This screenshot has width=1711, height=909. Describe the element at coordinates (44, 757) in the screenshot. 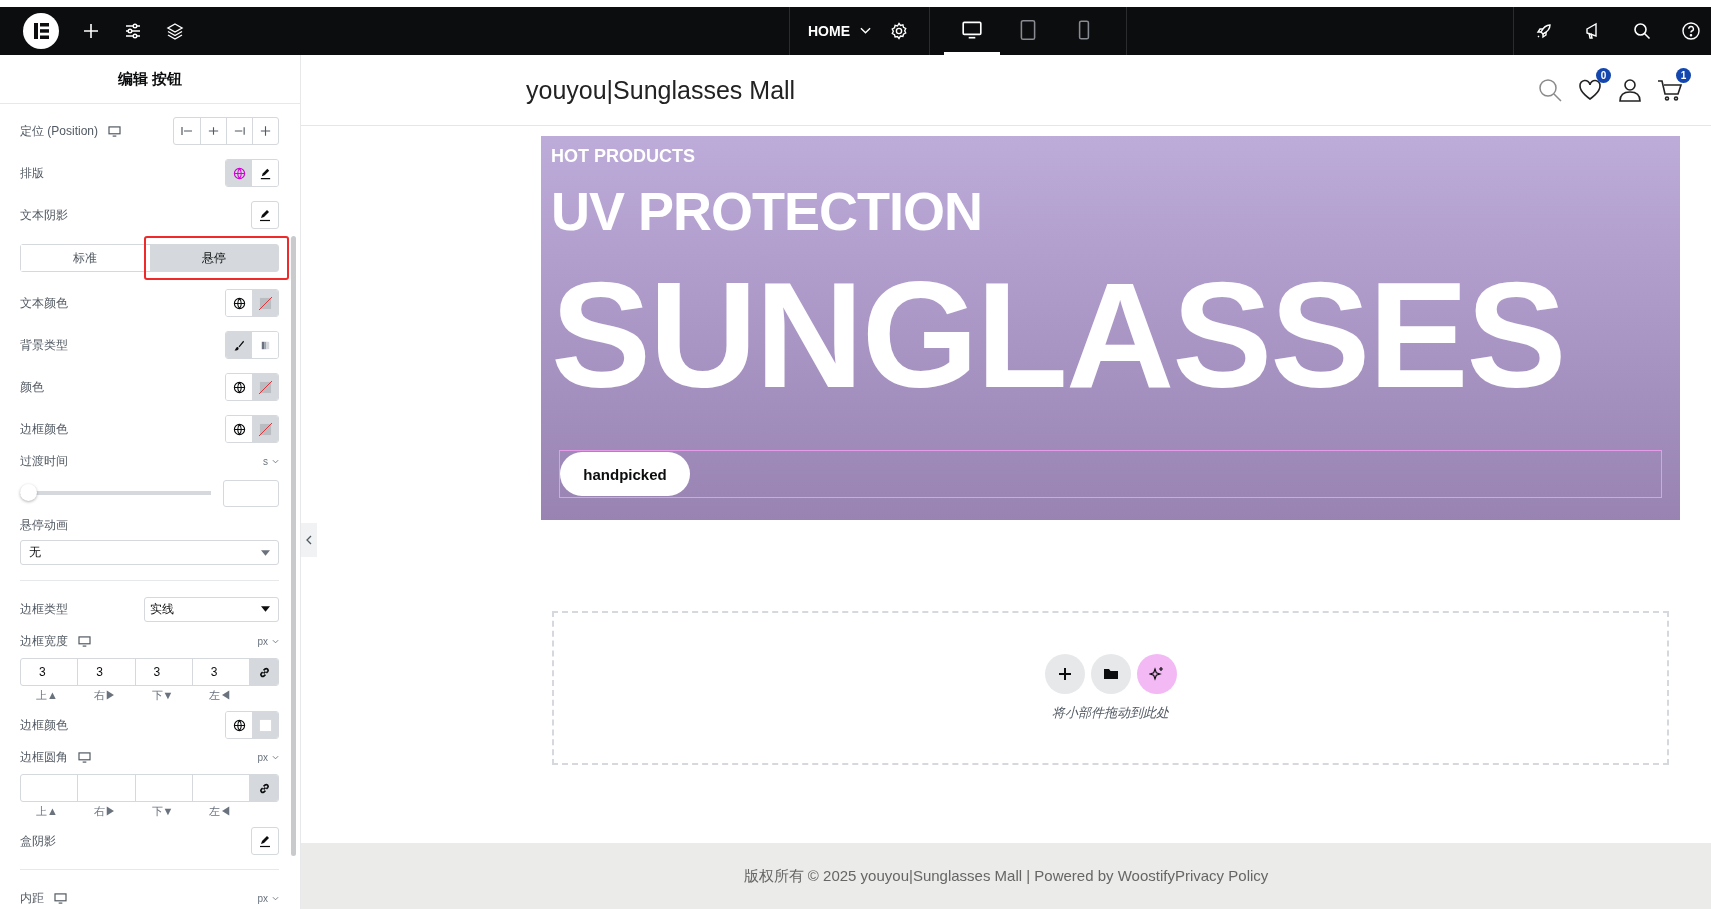

I see `control-label: 边框圆角` at that location.